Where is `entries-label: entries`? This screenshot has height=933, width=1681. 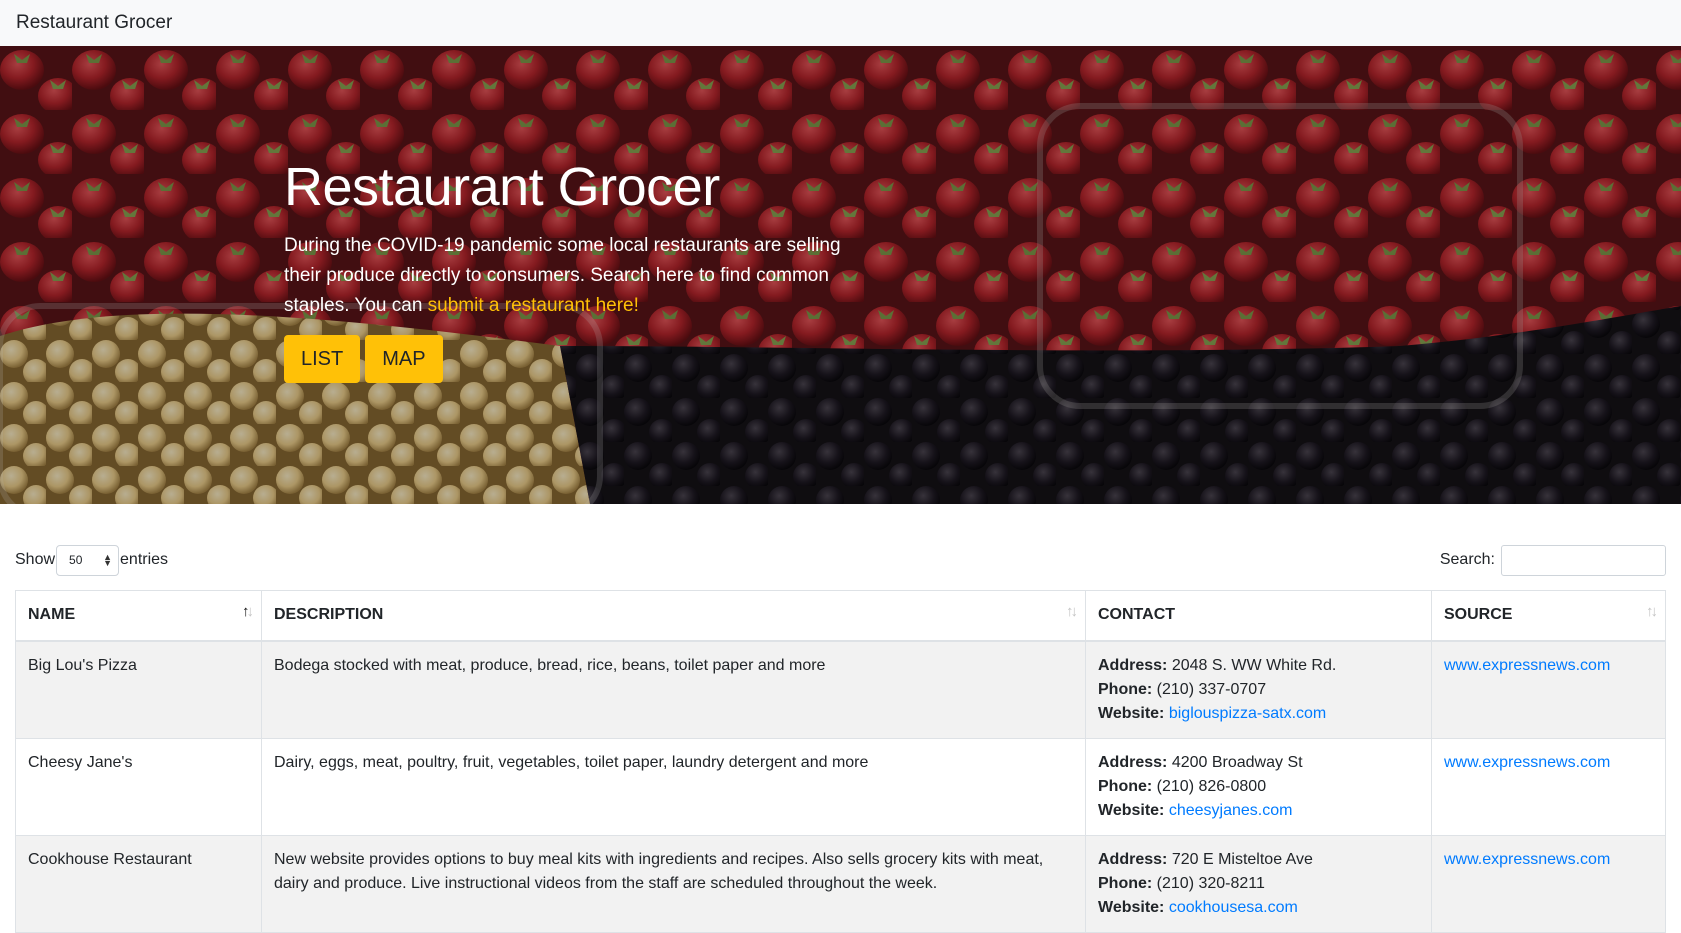
entries-label: entries is located at coordinates (144, 559).